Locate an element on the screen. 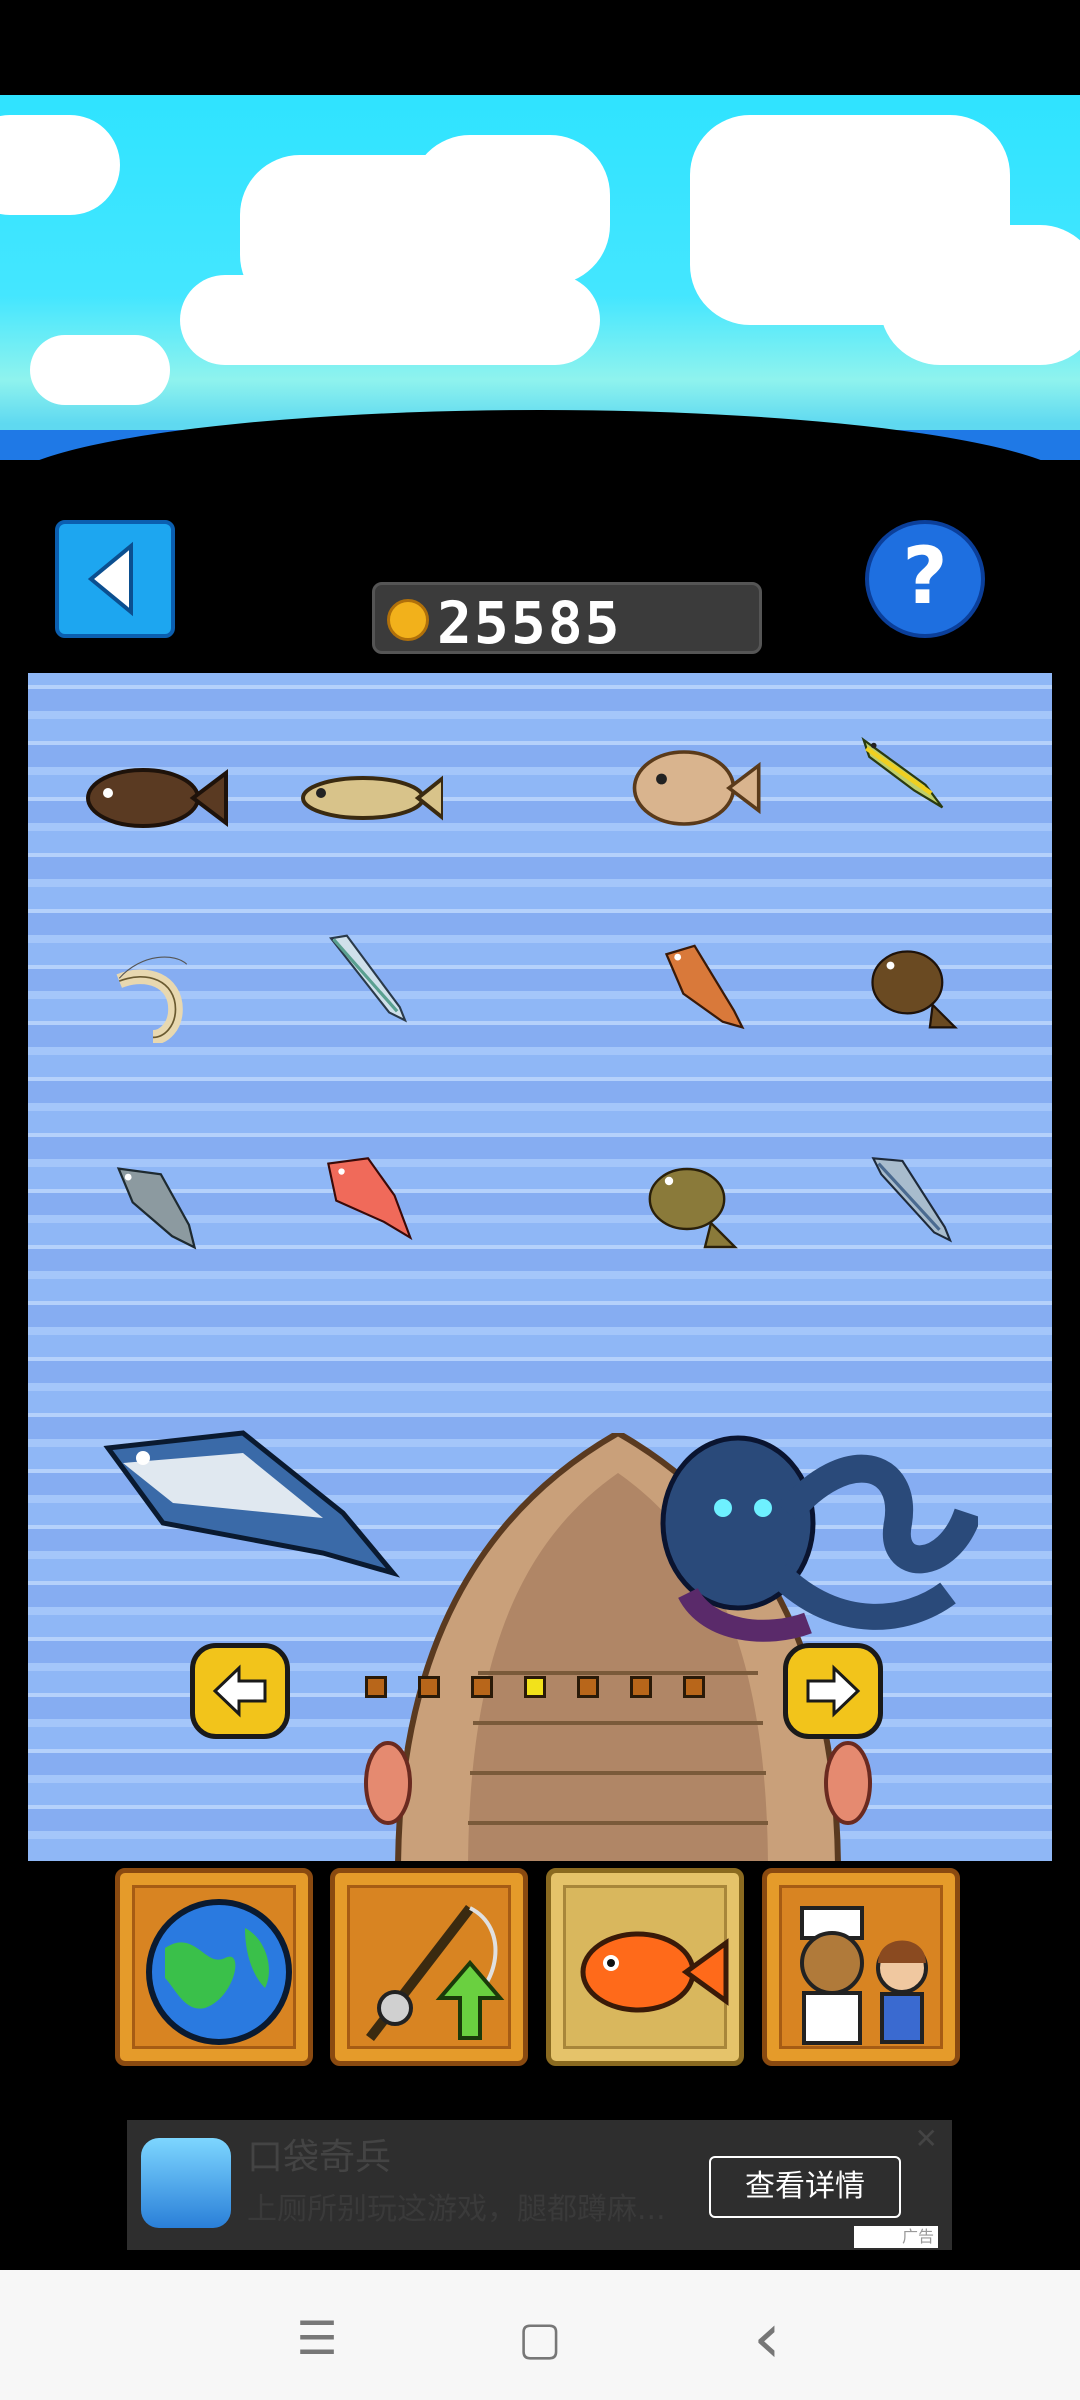 Image resolution: width=1080 pixels, height=2400 pixels. crew-tab is located at coordinates (861, 1967).